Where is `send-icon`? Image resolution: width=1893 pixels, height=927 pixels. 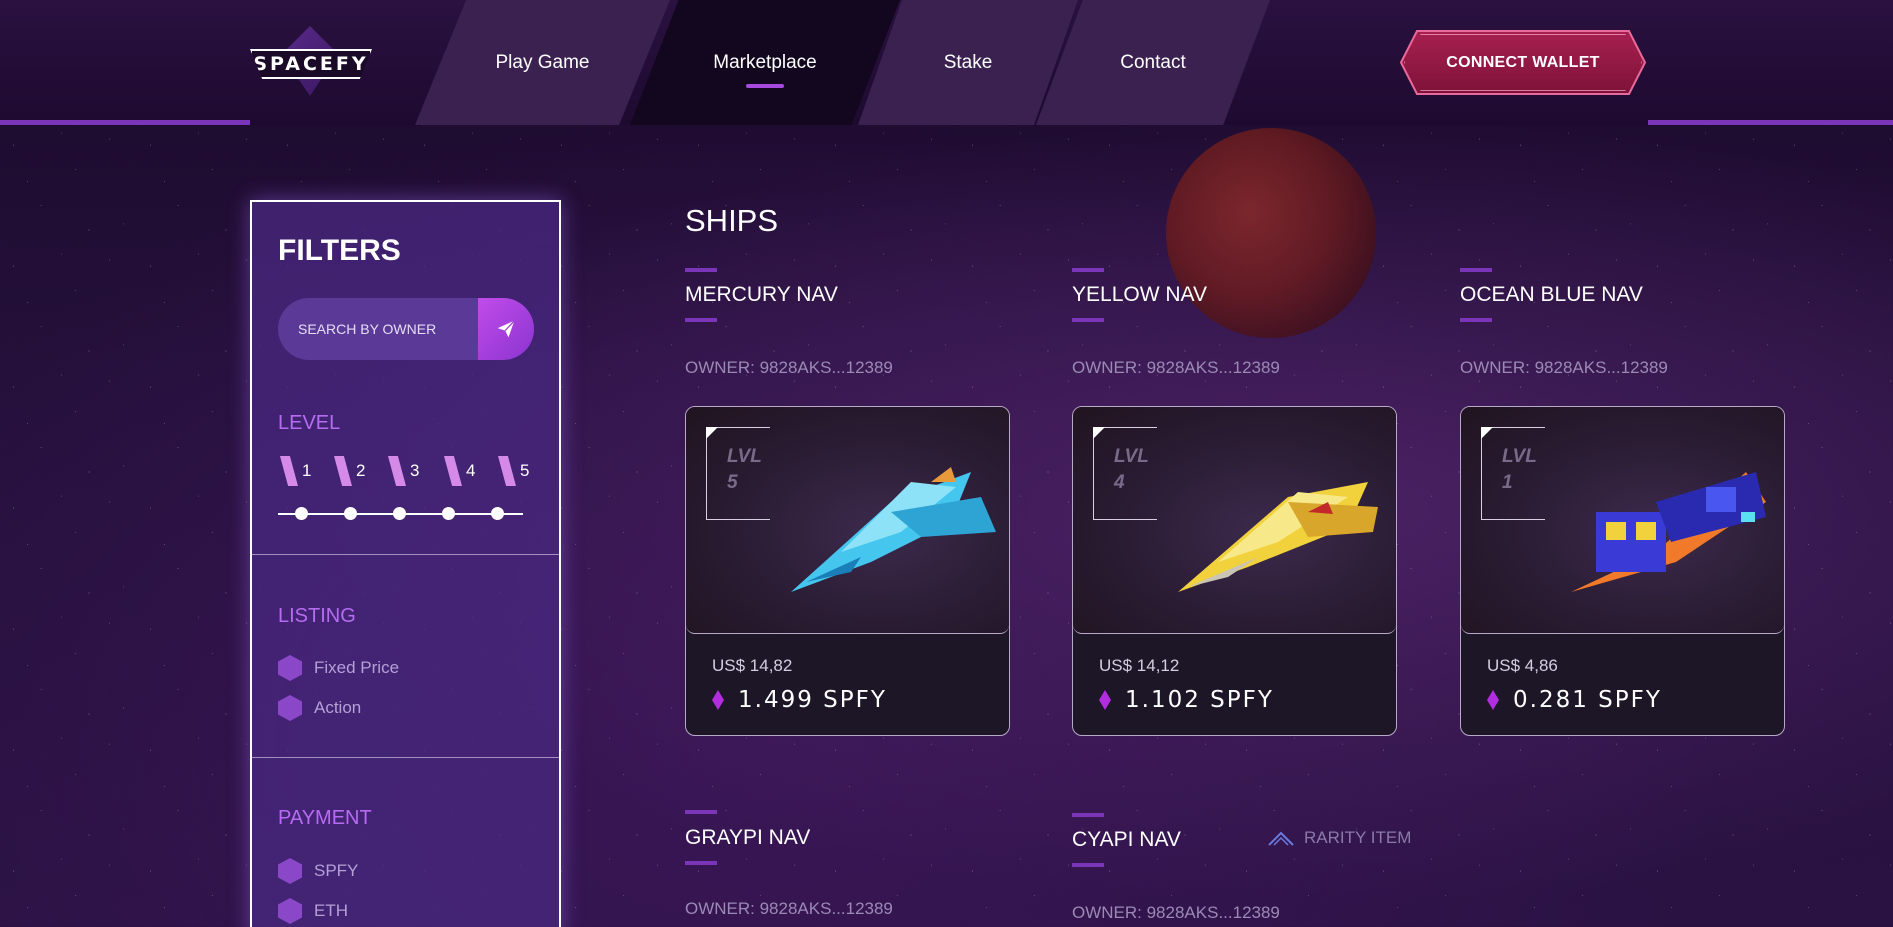
send-icon is located at coordinates (506, 329).